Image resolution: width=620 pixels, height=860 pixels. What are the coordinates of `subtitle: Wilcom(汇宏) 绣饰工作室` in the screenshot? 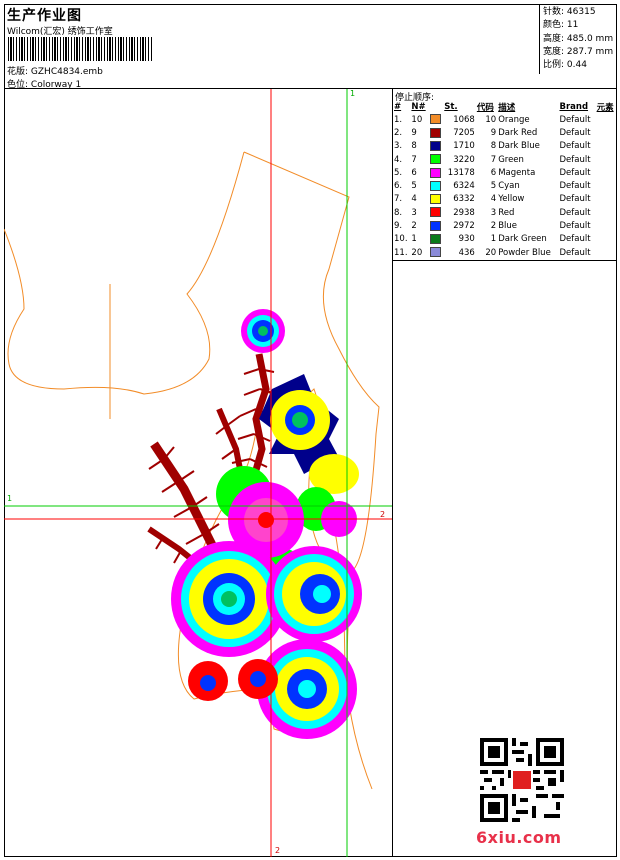 It's located at (60, 32).